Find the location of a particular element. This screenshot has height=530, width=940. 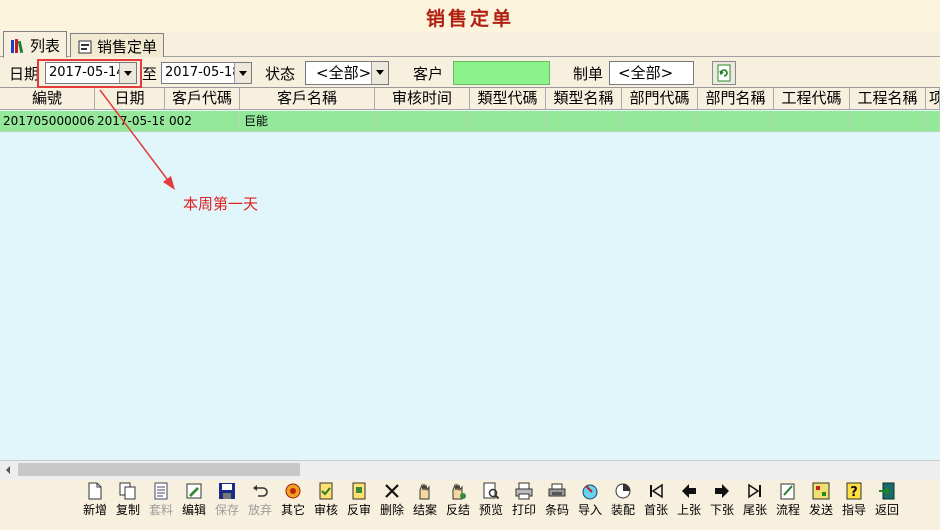

import-button: 导入 is located at coordinates (590, 505).